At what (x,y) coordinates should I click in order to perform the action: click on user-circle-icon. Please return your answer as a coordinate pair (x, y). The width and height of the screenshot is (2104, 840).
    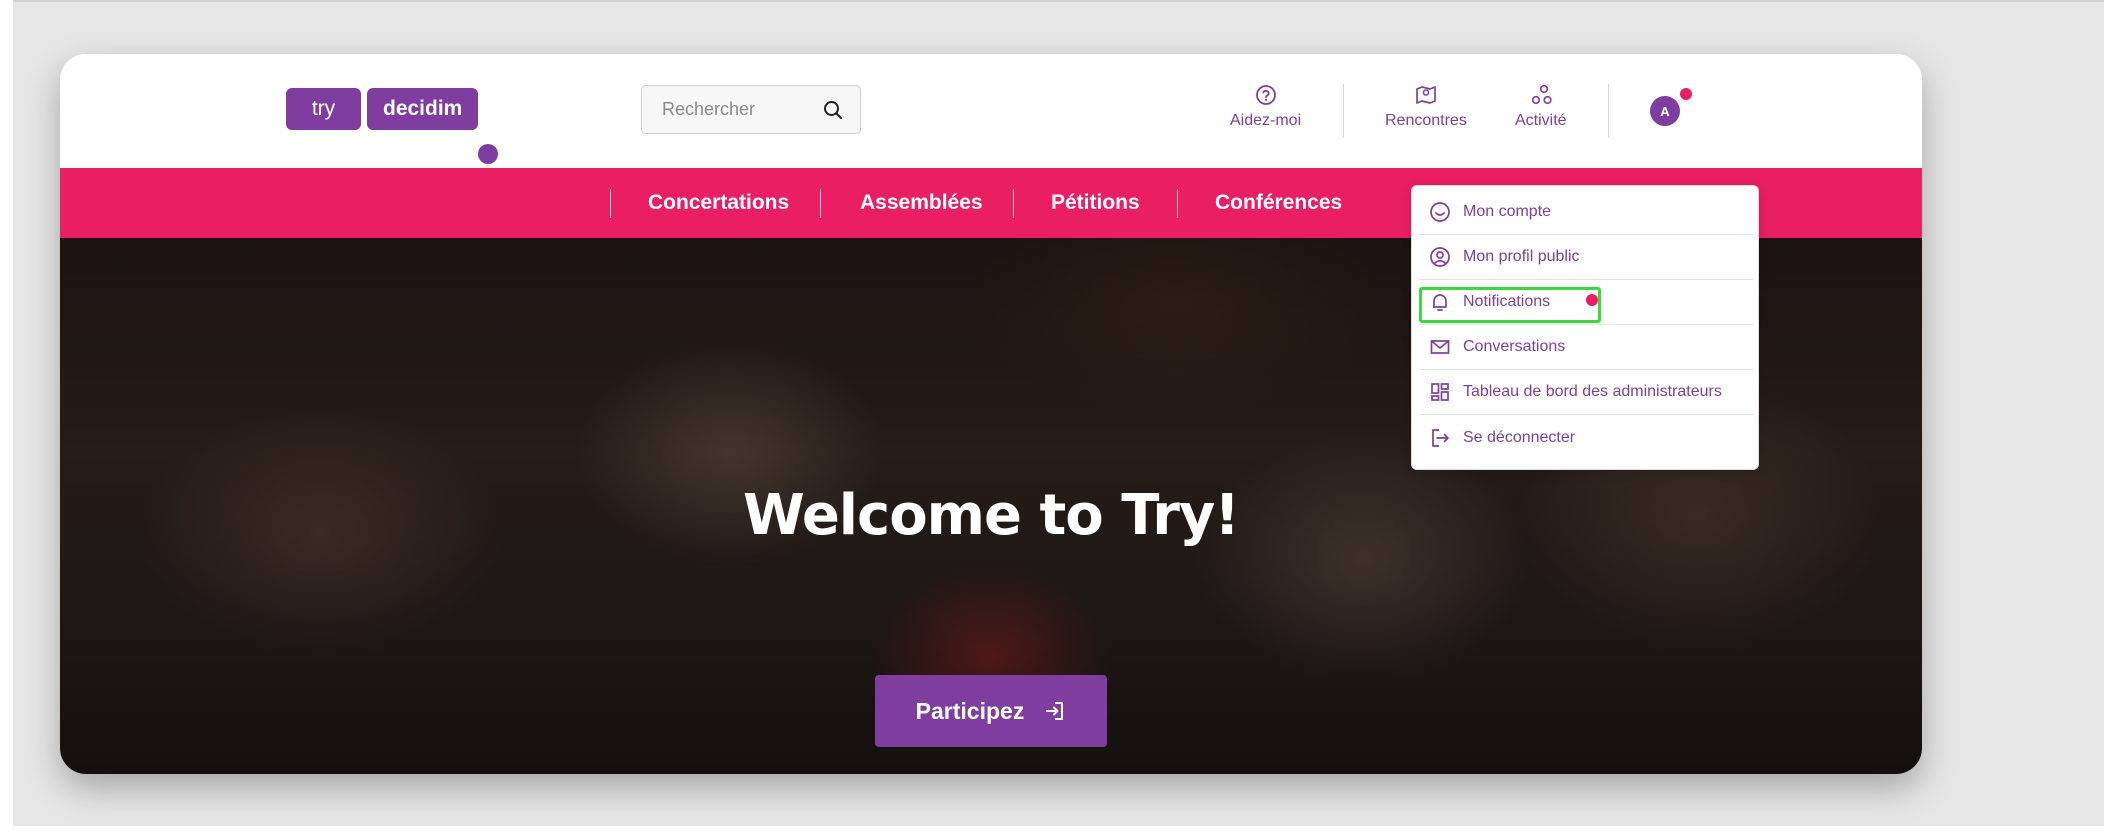
    Looking at the image, I should click on (1440, 257).